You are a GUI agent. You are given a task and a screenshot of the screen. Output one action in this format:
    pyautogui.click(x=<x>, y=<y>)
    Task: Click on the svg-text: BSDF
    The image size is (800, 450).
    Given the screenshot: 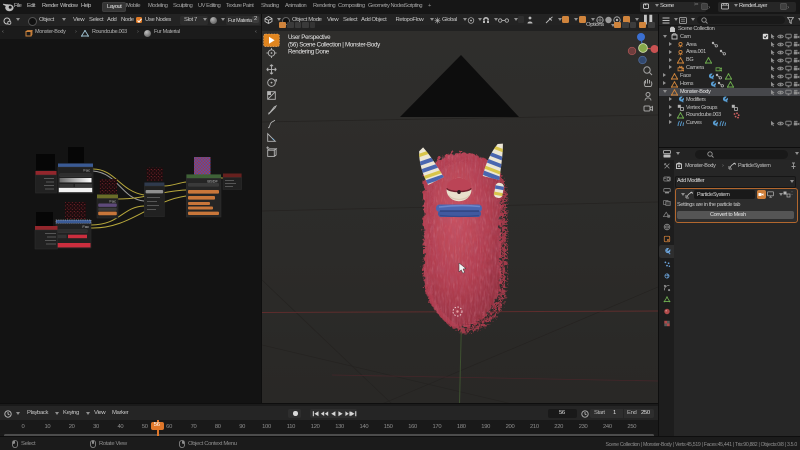 What is the action you would take?
    pyautogui.click(x=212, y=180)
    